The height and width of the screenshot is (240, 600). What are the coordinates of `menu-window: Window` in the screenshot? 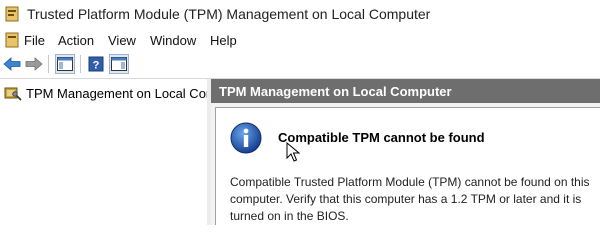 It's located at (173, 40).